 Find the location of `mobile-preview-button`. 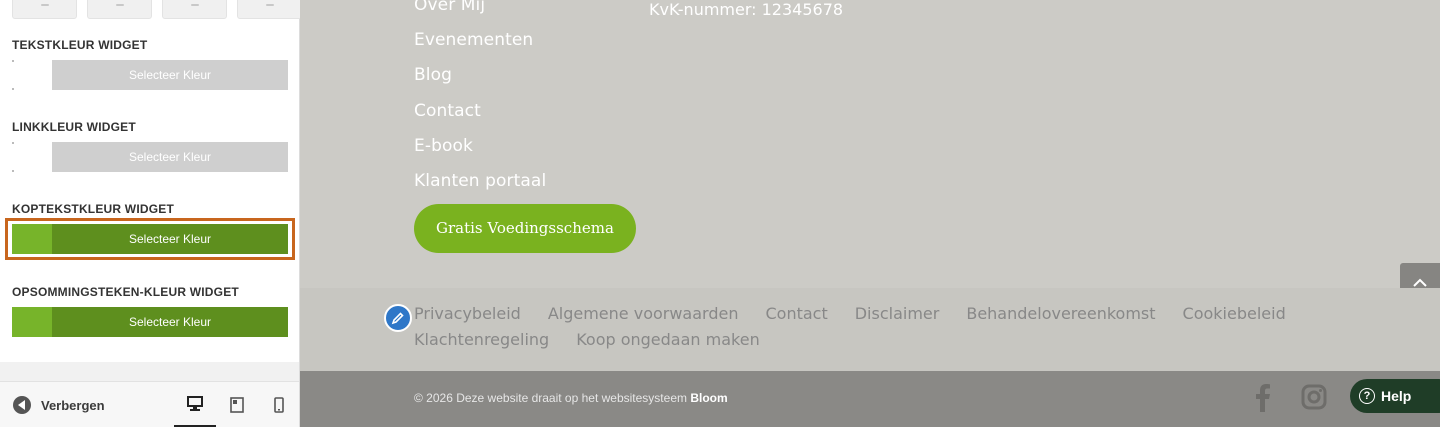

mobile-preview-button is located at coordinates (279, 404).